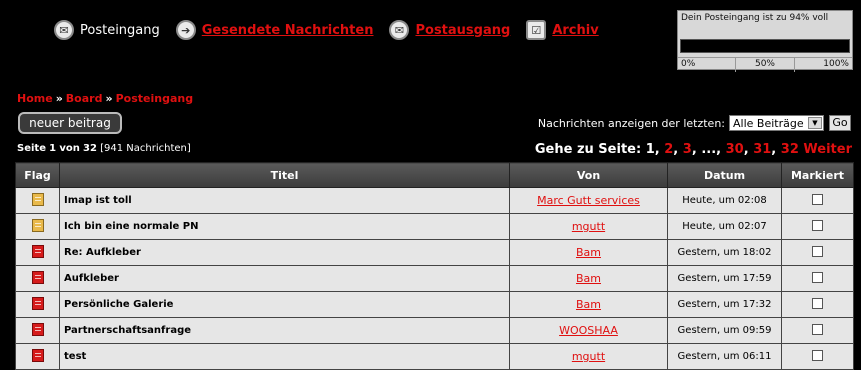 Image resolution: width=861 pixels, height=370 pixels. I want to click on header-flag: Flag, so click(37, 175).